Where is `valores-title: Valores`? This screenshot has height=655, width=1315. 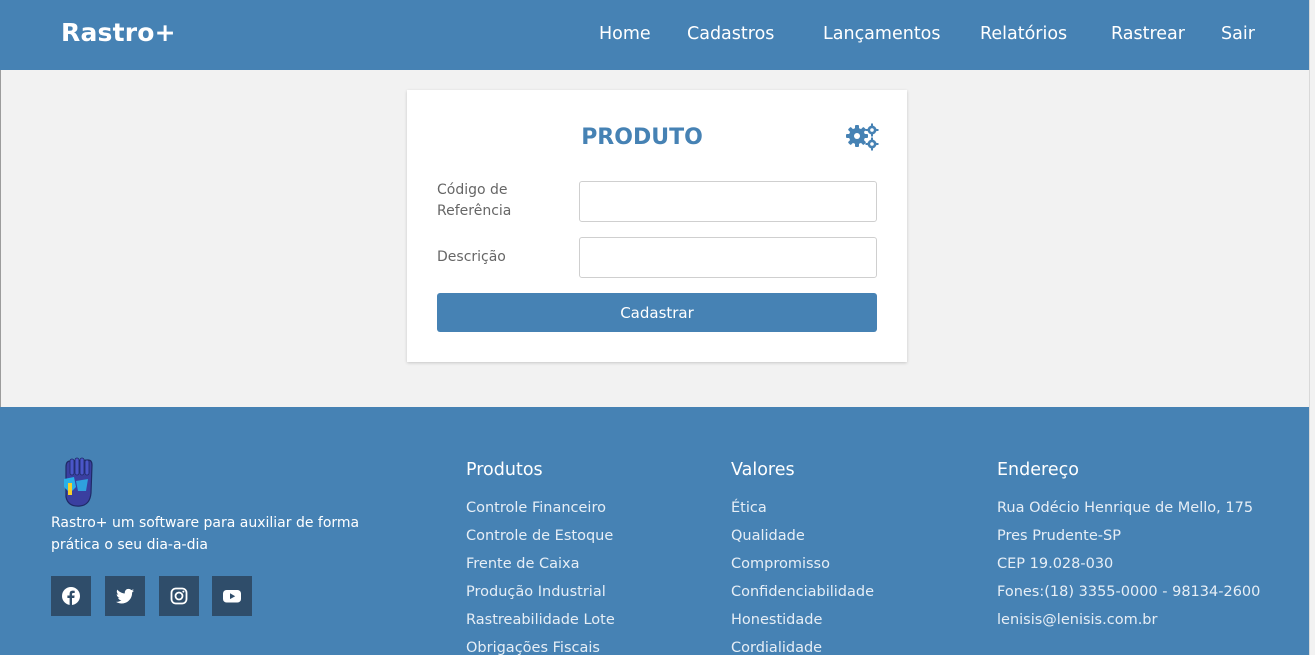
valores-title: Valores is located at coordinates (763, 470).